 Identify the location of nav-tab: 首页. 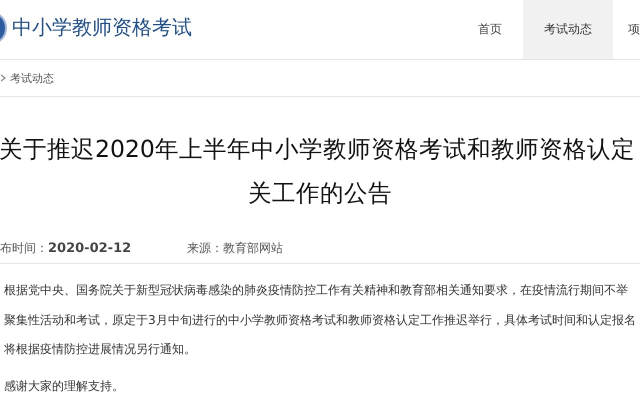
(490, 29).